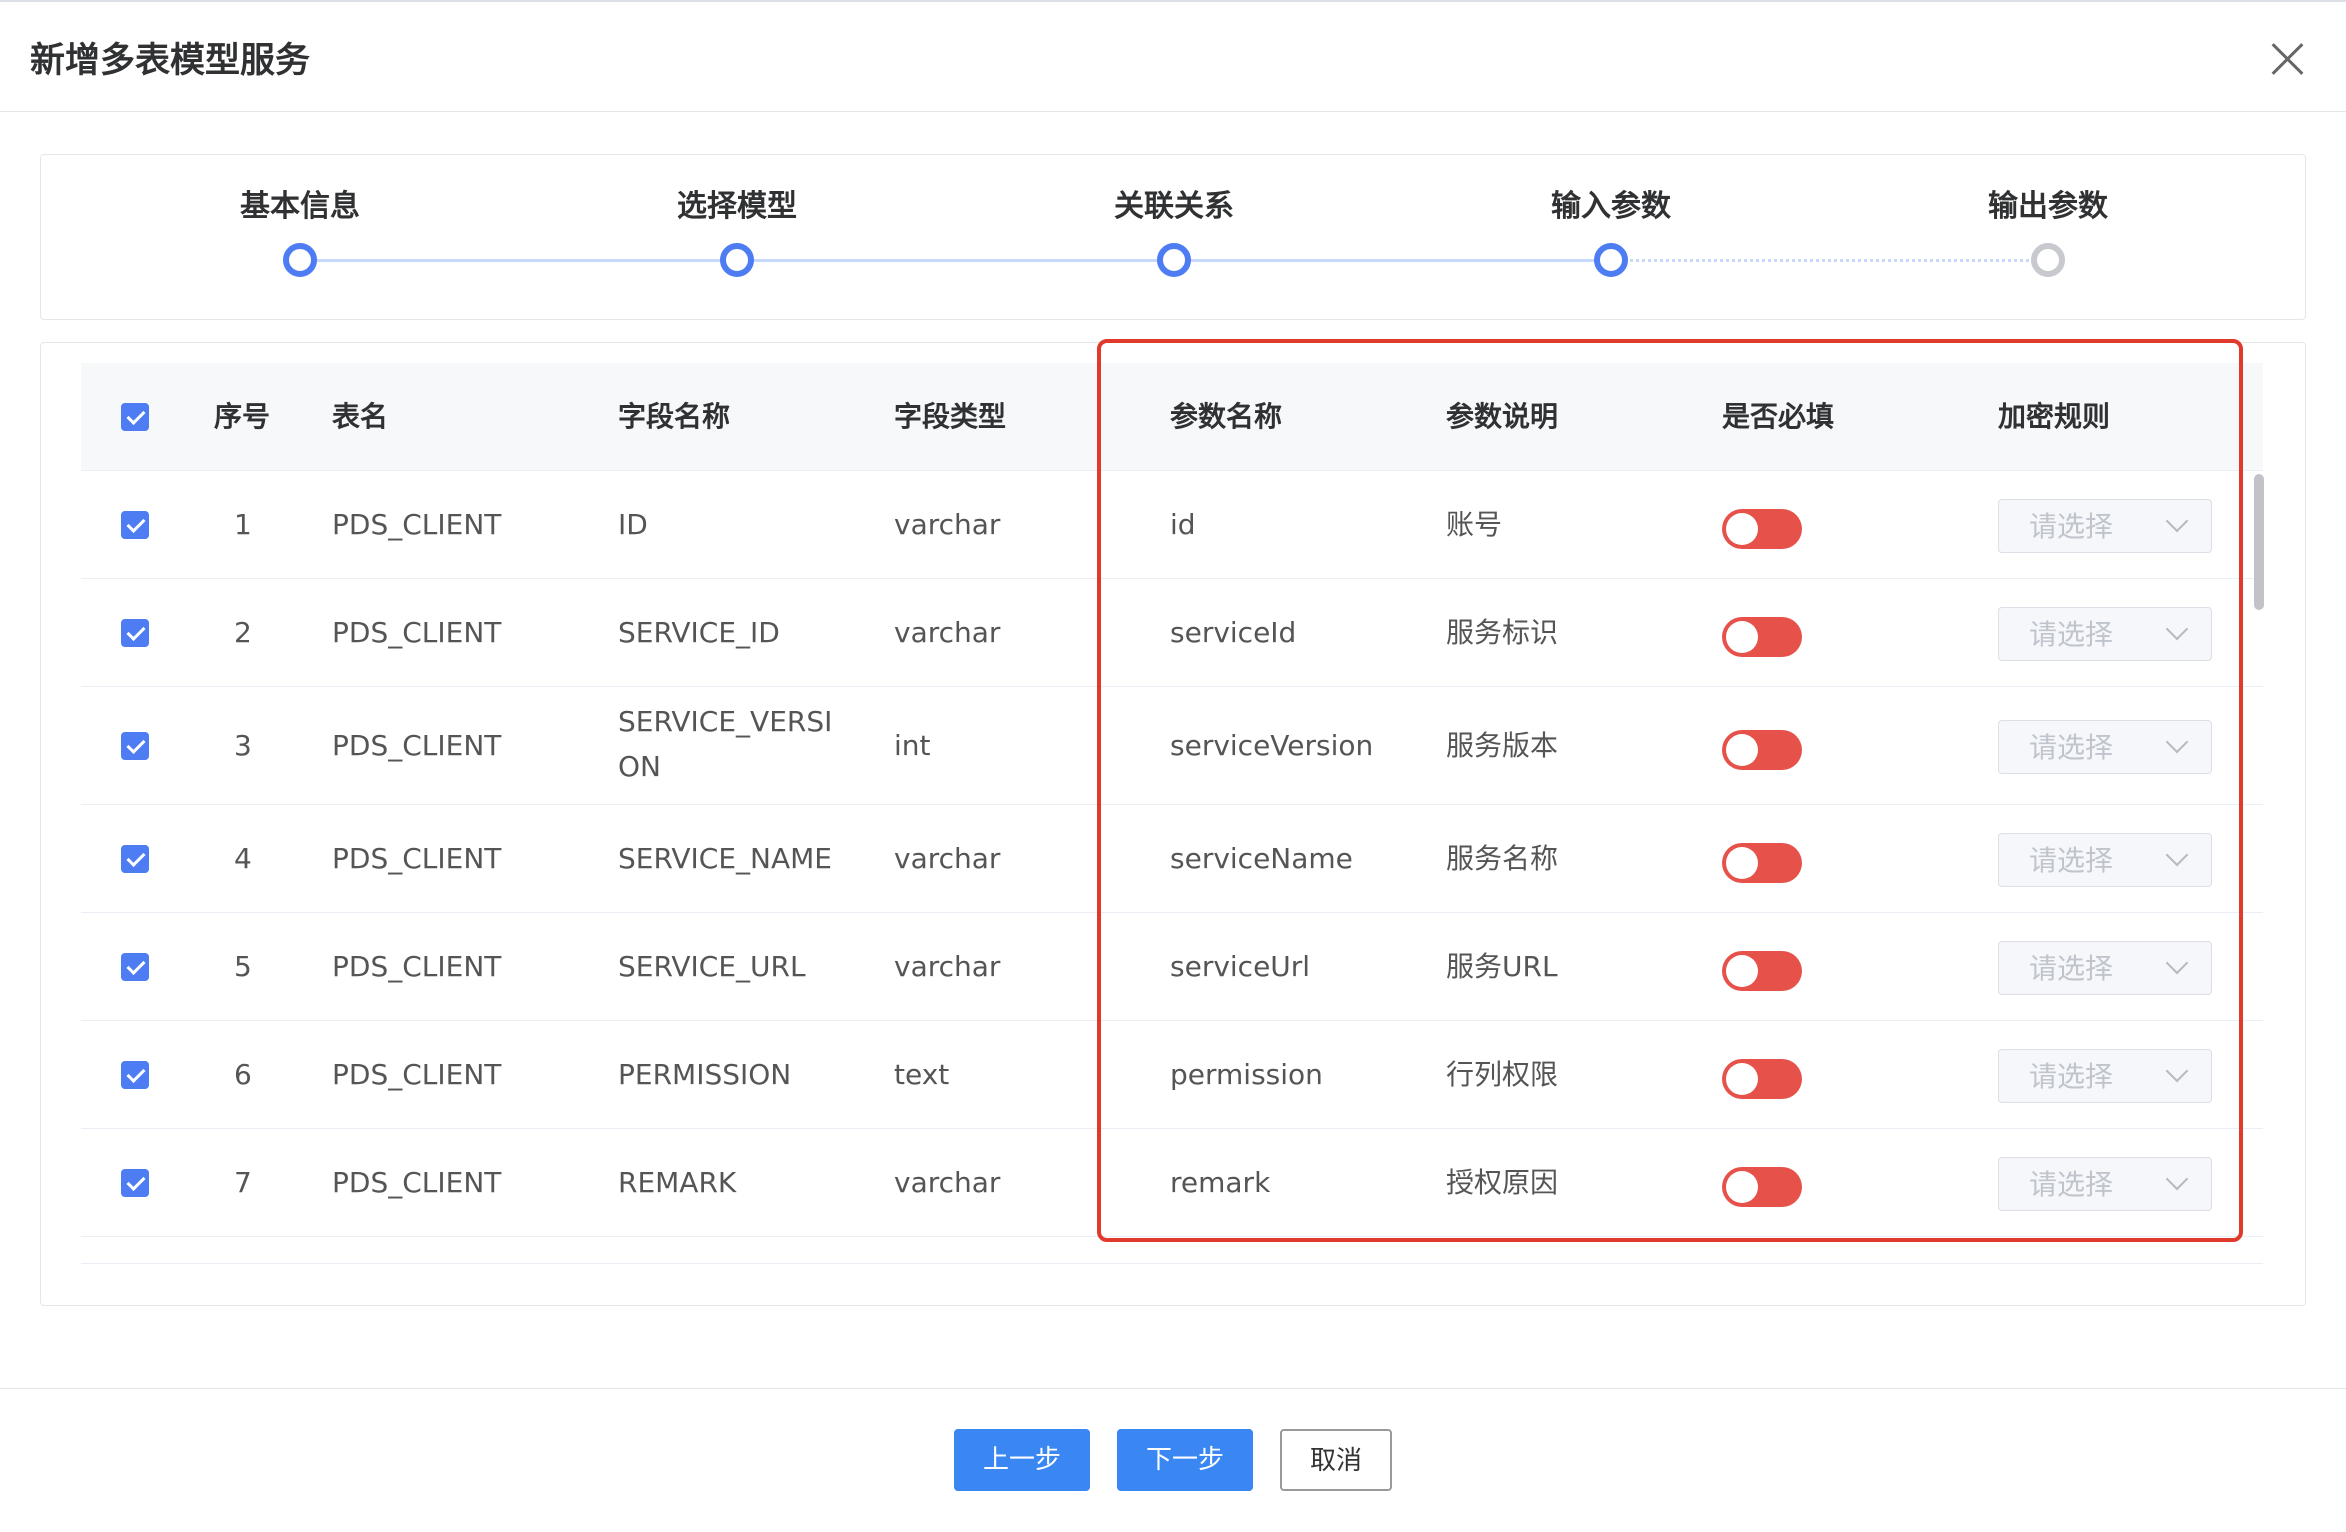  What do you see at coordinates (243, 966) in the screenshot?
I see `cell-index: 5` at bounding box center [243, 966].